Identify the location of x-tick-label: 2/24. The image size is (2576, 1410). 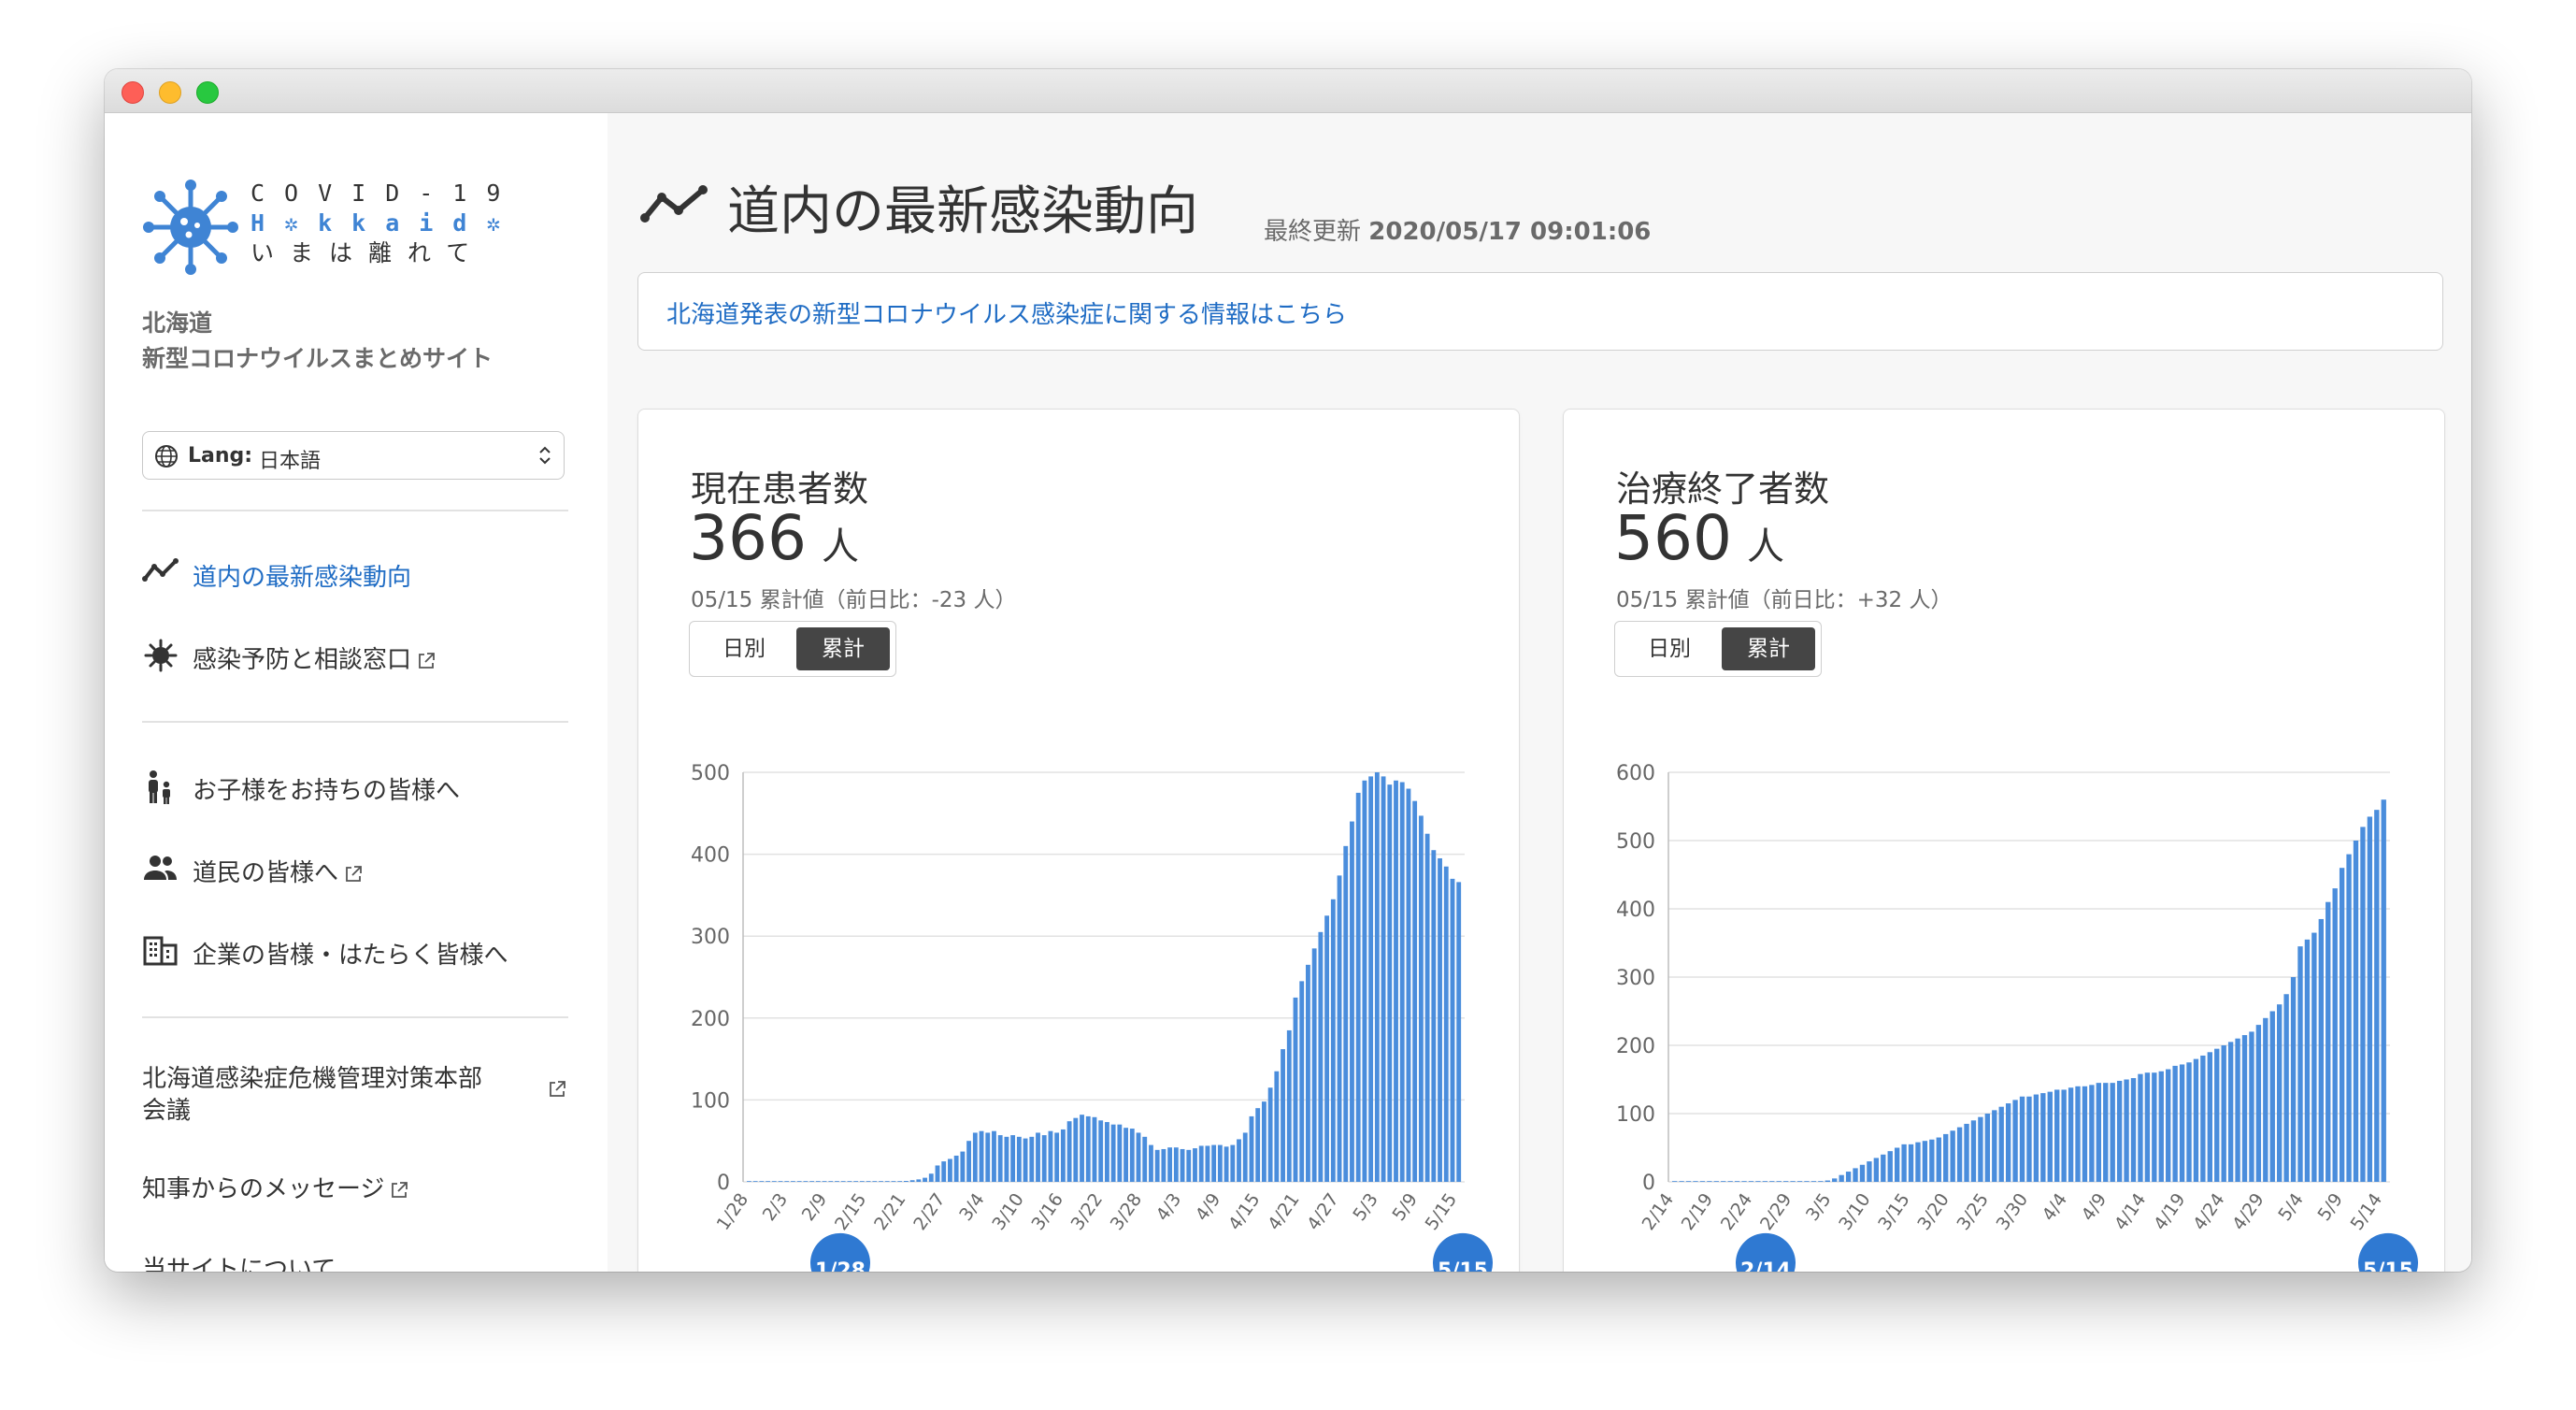
(1736, 1211).